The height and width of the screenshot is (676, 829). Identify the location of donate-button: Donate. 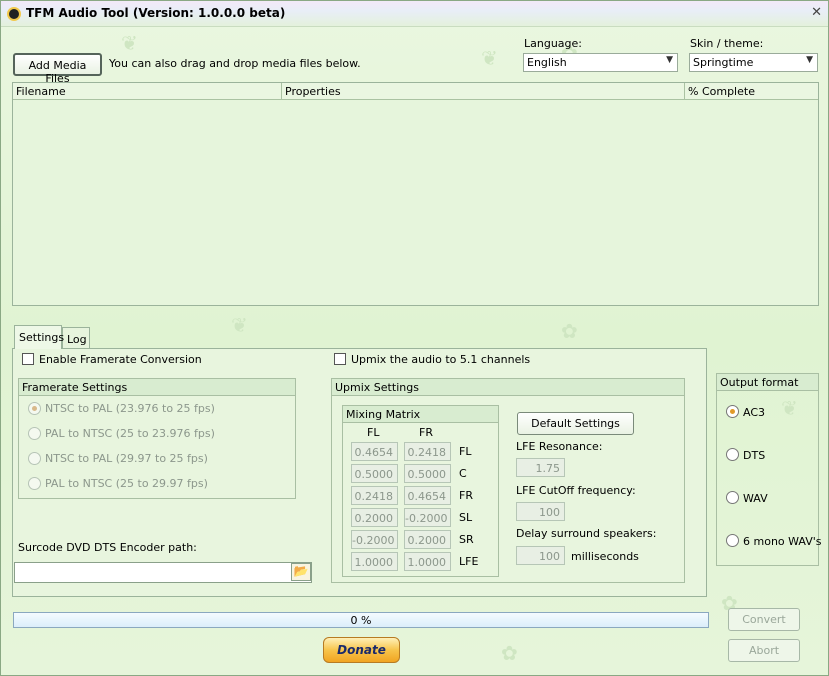
(361, 650).